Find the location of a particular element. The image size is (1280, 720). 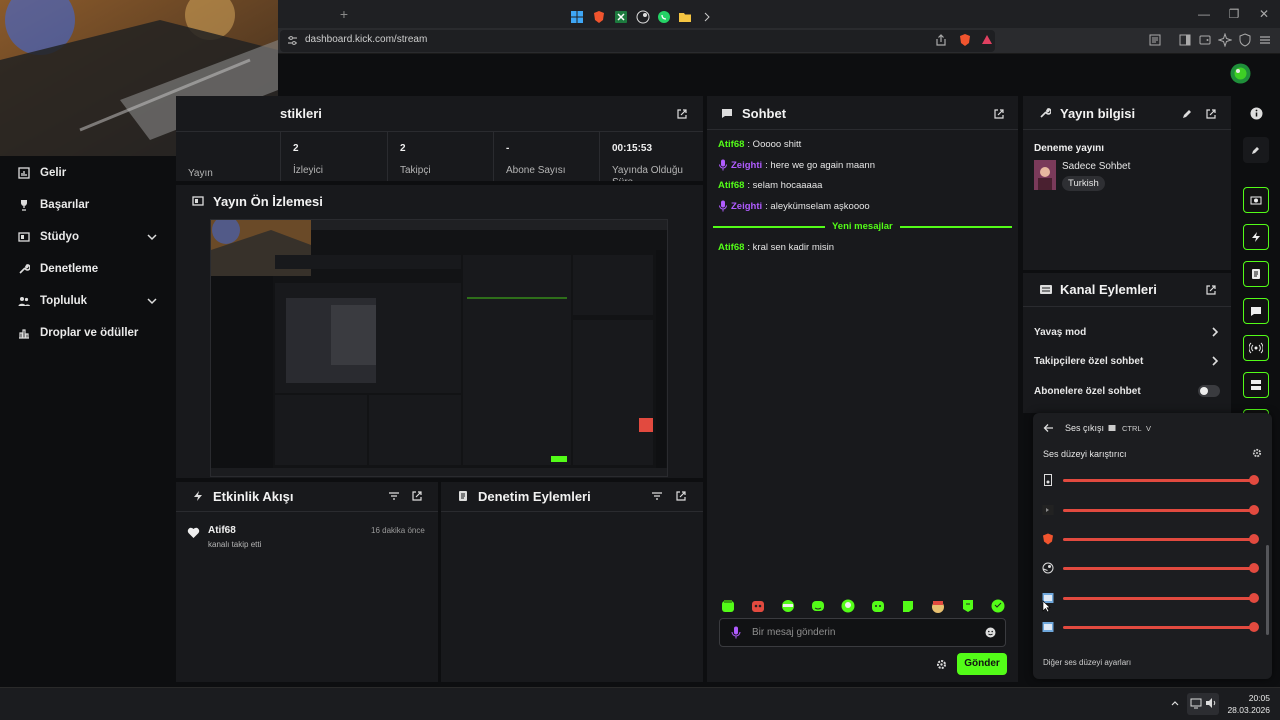

stat-live-duration: 00:15:53 Yayında Olduğu Süre is located at coordinates (651, 156).